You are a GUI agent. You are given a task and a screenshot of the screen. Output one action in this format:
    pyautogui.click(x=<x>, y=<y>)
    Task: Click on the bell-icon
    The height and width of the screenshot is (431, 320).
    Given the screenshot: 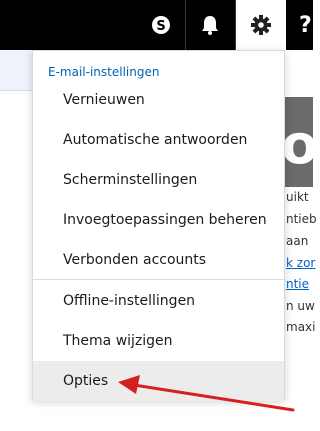 What is the action you would take?
    pyautogui.click(x=210, y=25)
    